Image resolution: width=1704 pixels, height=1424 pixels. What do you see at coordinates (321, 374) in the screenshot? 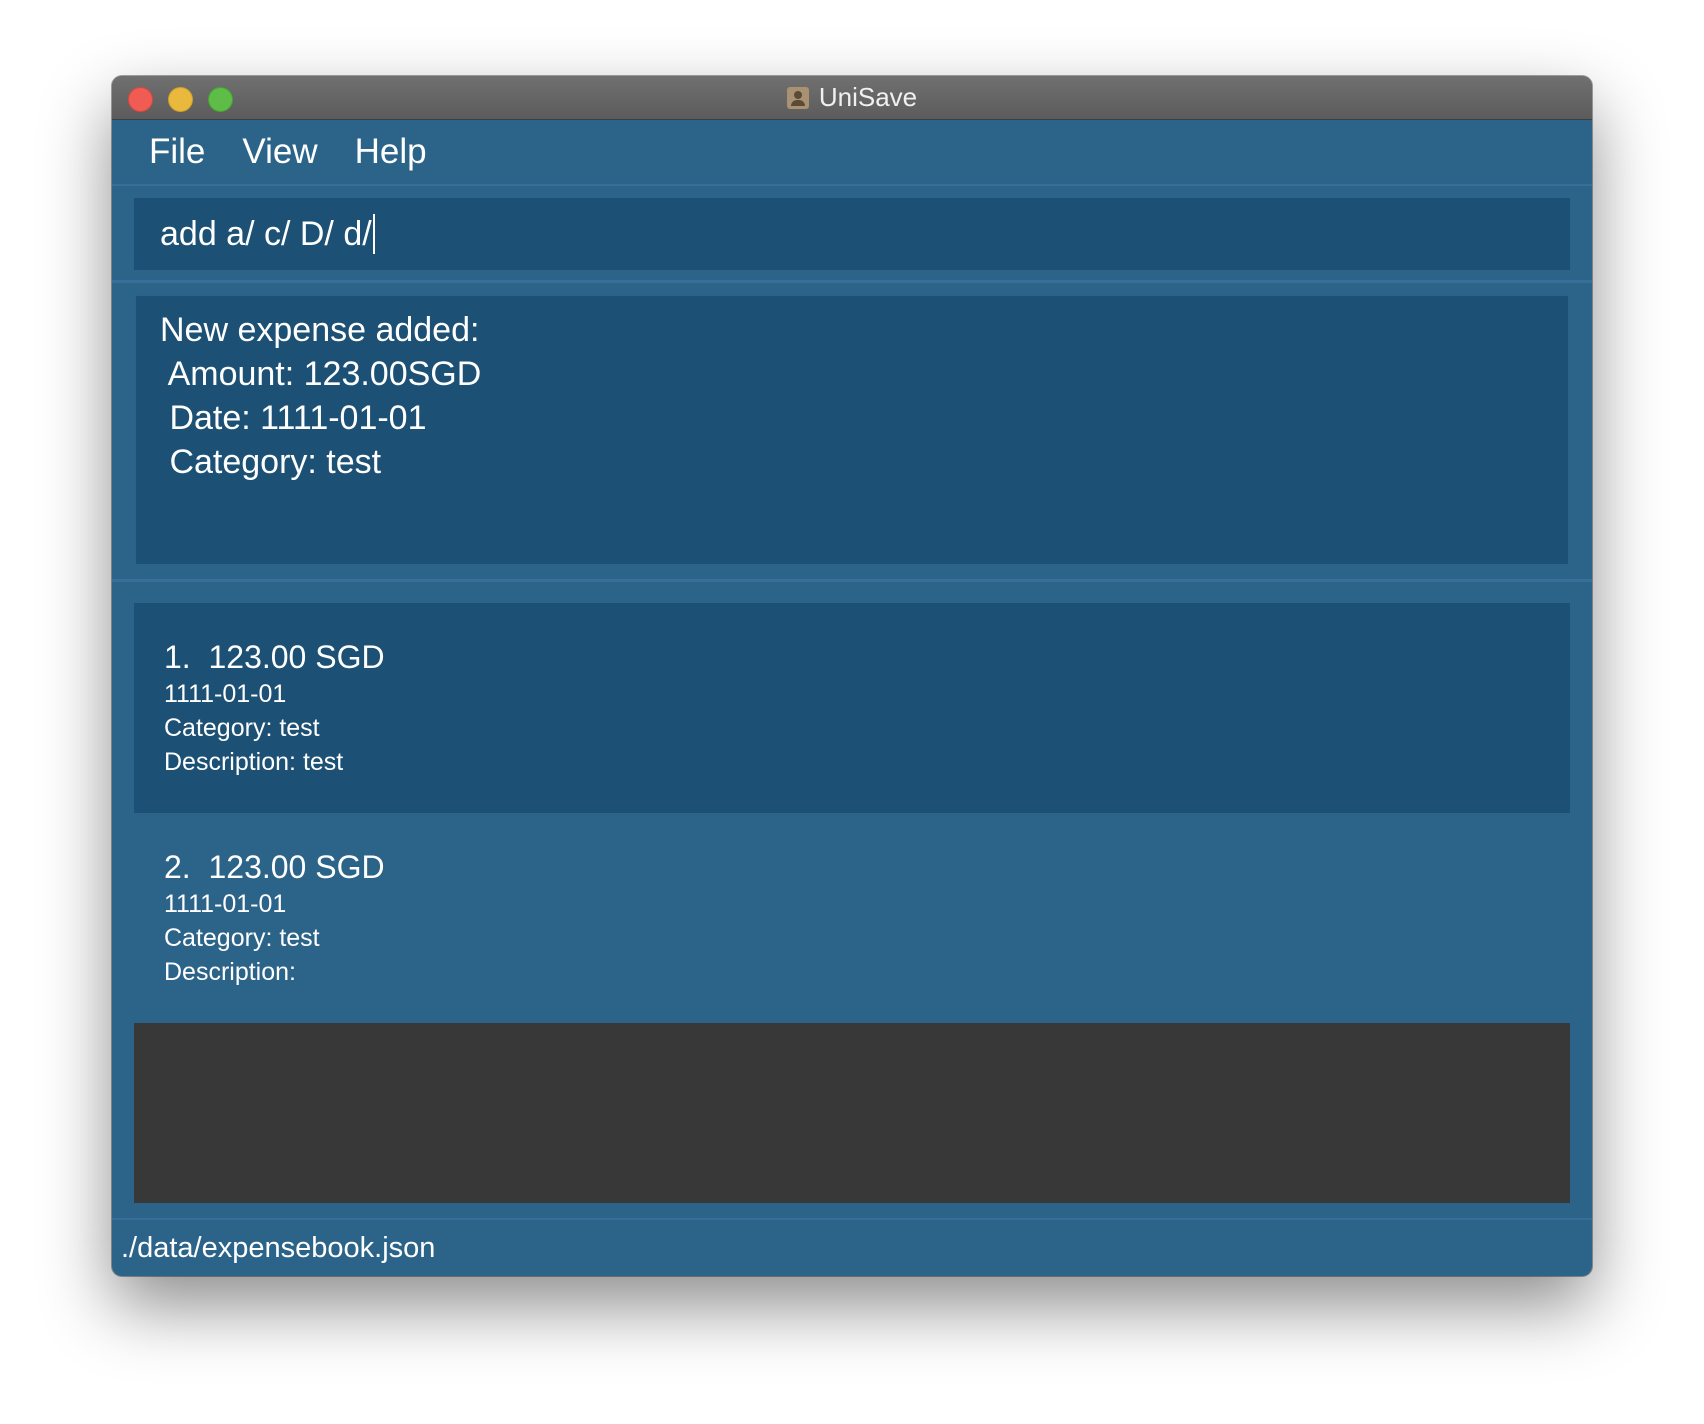
I see `result-line: Amount: 123.00SGD` at bounding box center [321, 374].